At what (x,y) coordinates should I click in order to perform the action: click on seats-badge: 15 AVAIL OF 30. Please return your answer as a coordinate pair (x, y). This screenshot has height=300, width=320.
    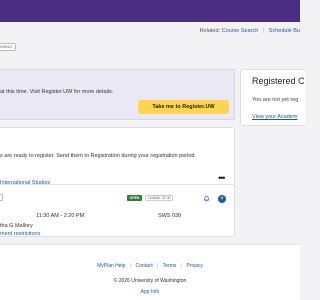
    Looking at the image, I should click on (159, 198).